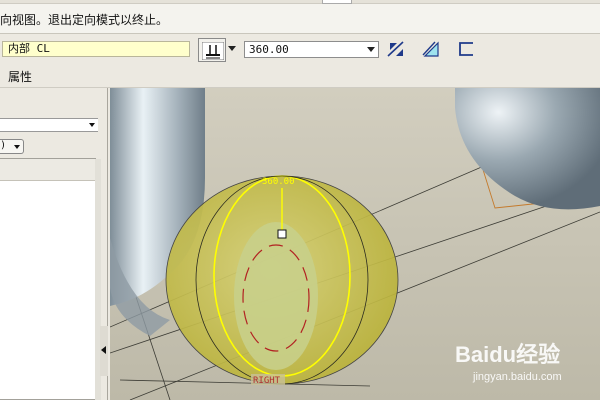  What do you see at coordinates (278, 182) in the screenshot?
I see `dimension-label: 360.00` at bounding box center [278, 182].